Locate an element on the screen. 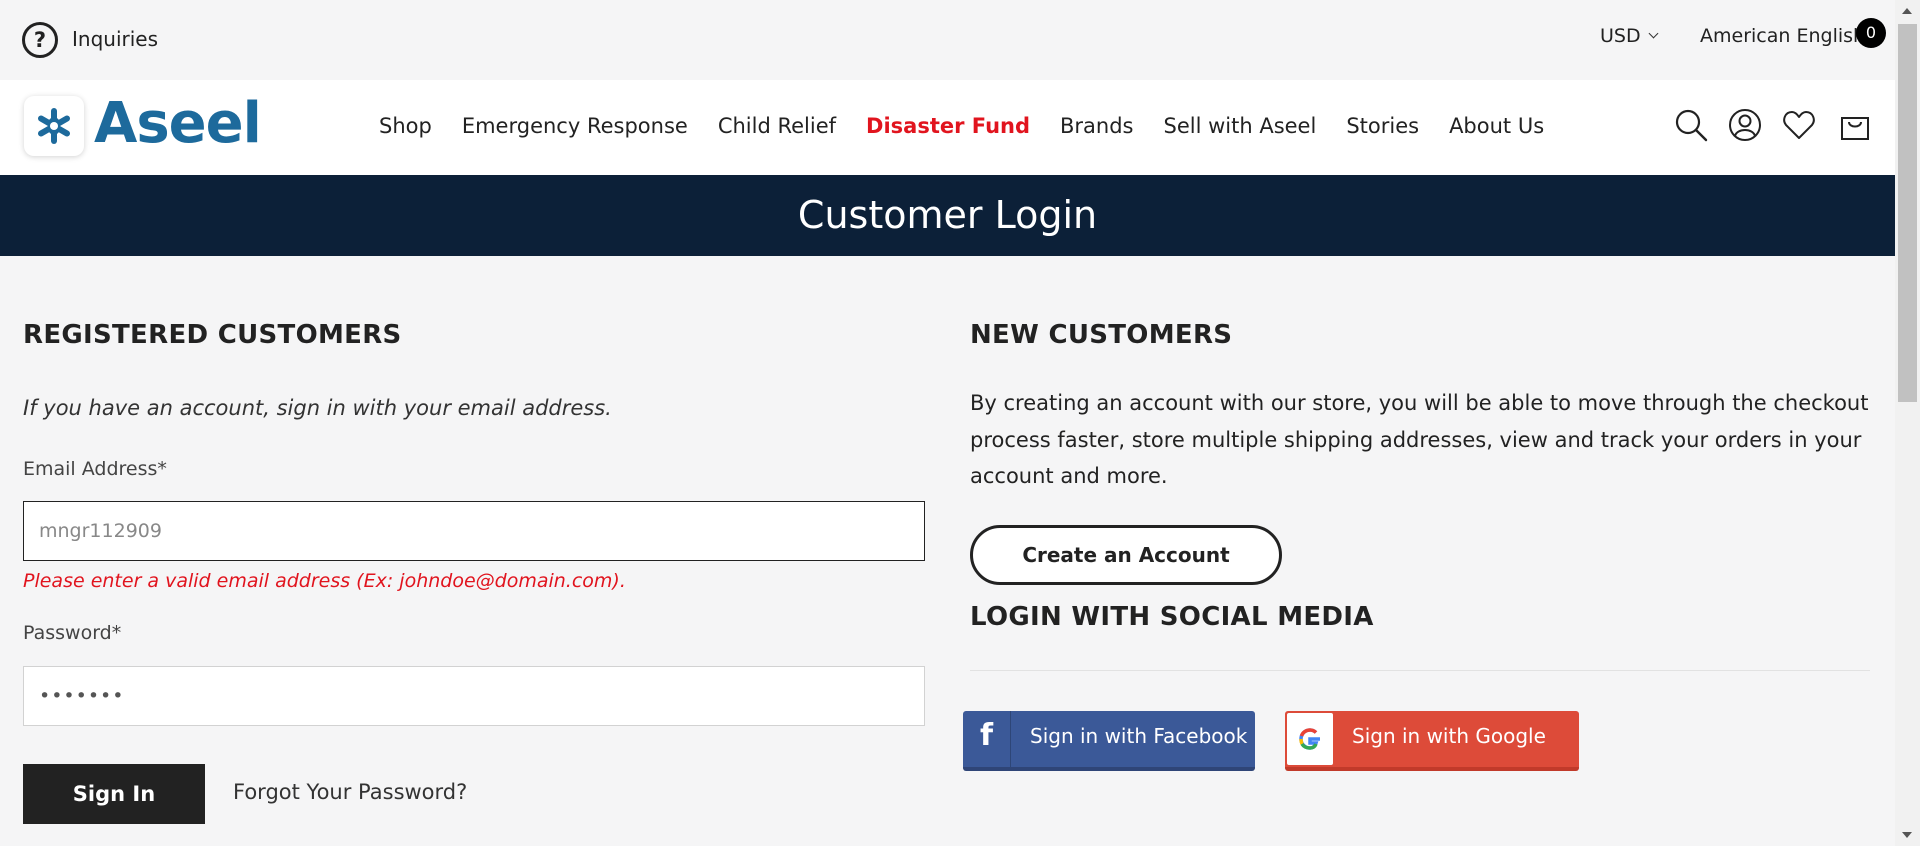  google-icon is located at coordinates (1310, 739).